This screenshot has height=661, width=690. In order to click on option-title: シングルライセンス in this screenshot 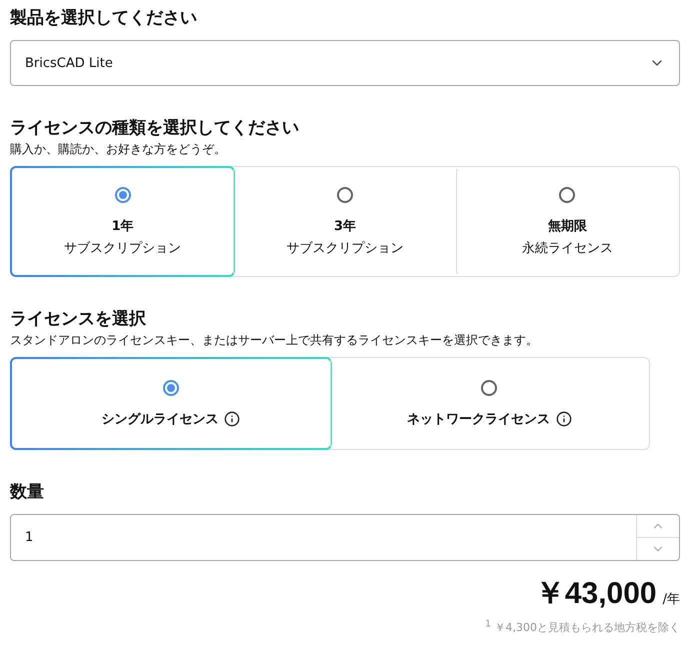, I will do `click(159, 419)`.